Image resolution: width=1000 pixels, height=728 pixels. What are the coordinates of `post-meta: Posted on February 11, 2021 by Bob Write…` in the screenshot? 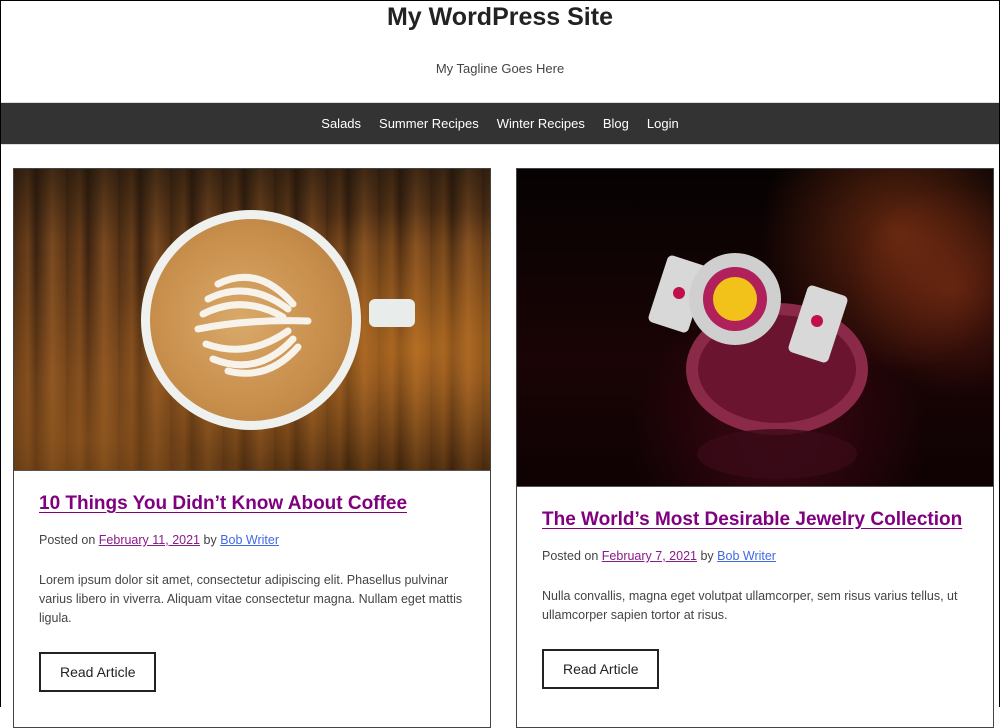 It's located at (252, 540).